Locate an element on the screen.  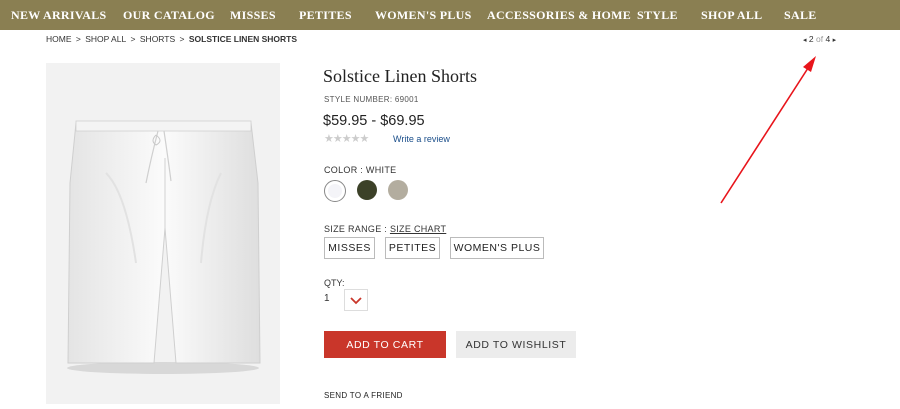
product-title: Solstice Linen Shorts is located at coordinates (400, 76).